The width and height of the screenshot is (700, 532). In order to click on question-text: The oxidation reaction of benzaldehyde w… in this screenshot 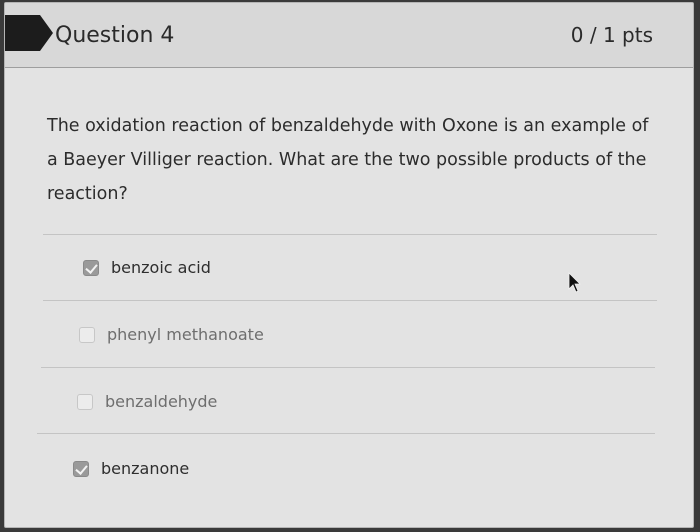, I will do `click(348, 160)`.